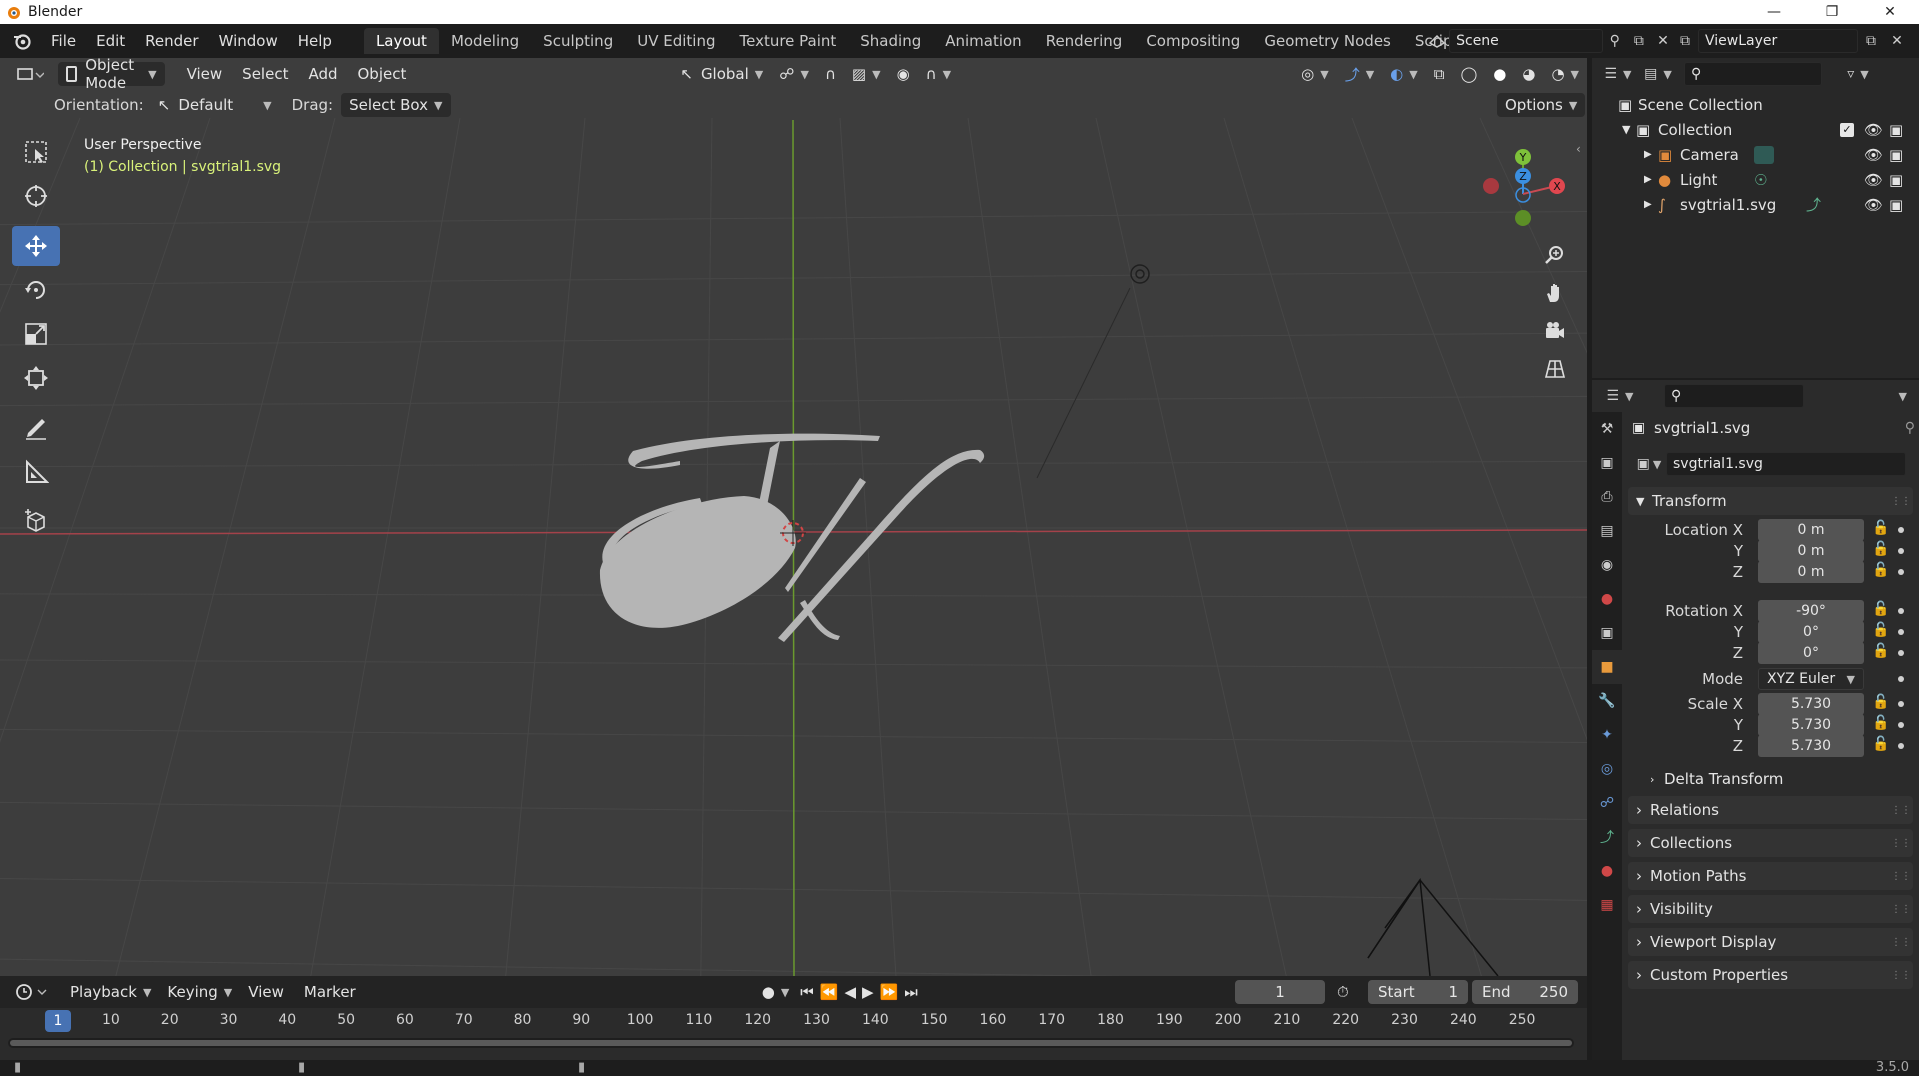 The width and height of the screenshot is (1919, 1076). I want to click on overlays-toggle-icon: ◐ ▼, so click(1404, 74).